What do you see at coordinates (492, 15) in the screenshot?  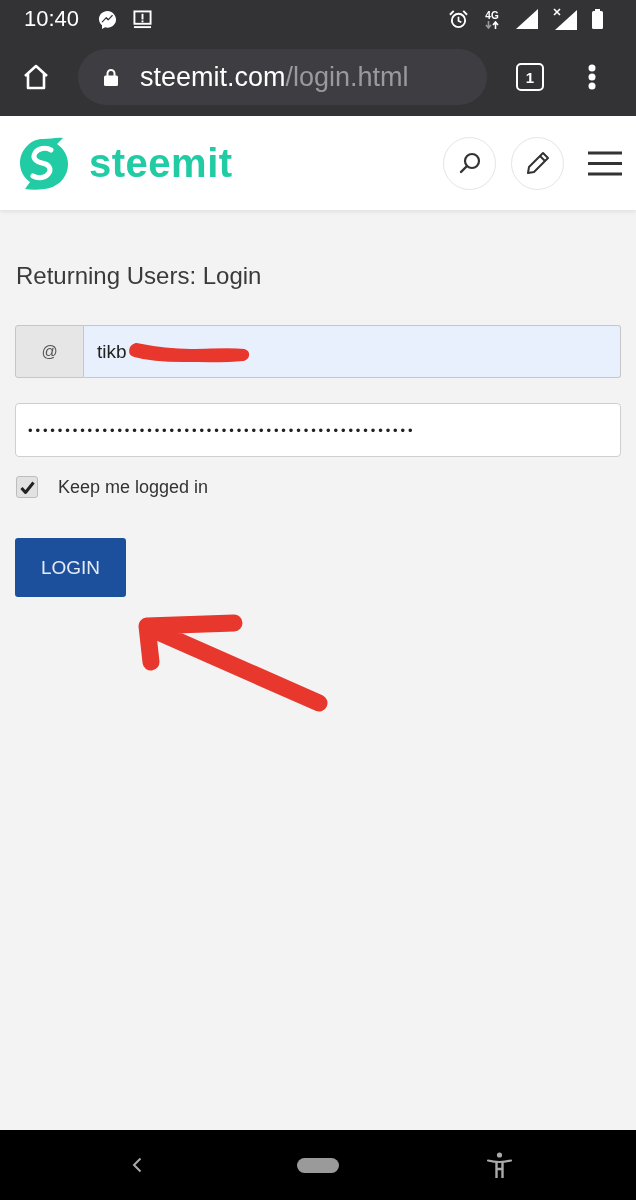 I see `network-type: 4G` at bounding box center [492, 15].